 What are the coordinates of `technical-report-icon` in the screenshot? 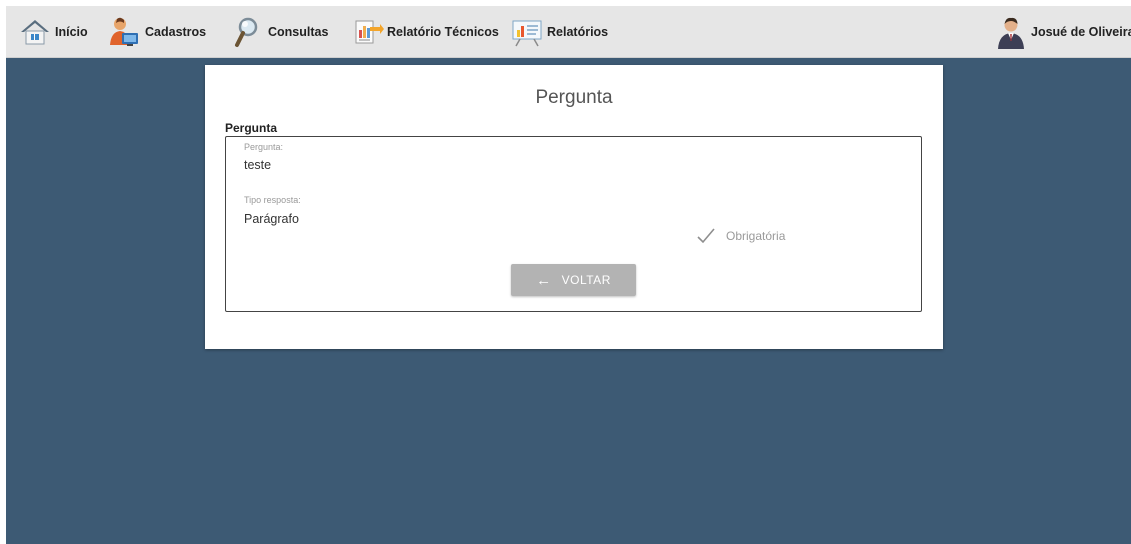 It's located at (369, 31).